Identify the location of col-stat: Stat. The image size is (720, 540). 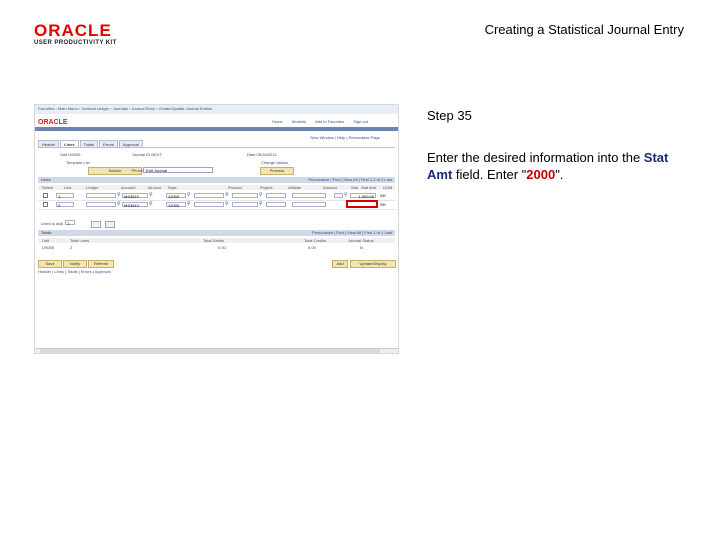
(355, 187).